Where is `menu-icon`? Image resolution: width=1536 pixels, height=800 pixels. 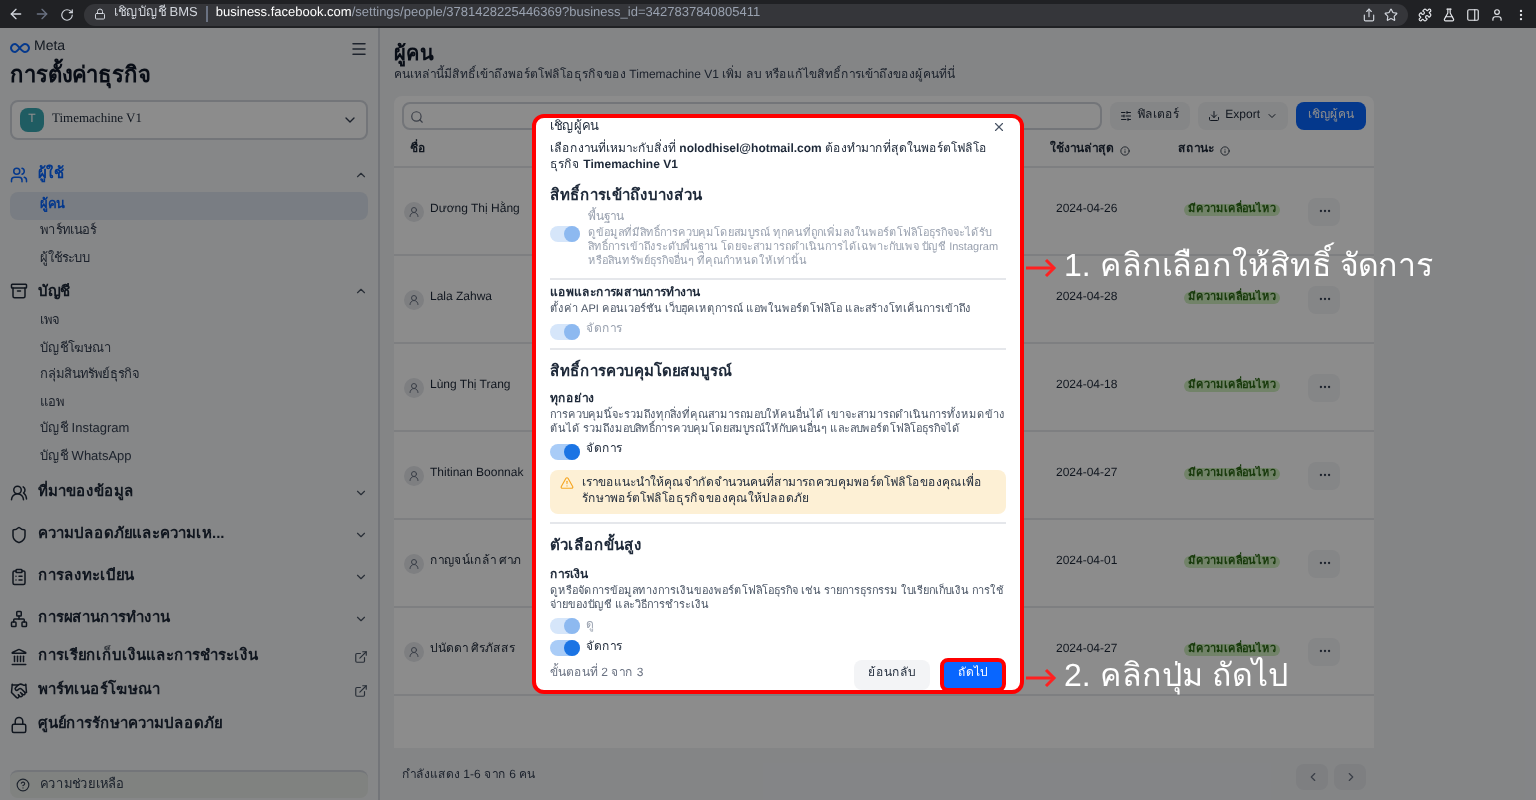 menu-icon is located at coordinates (359, 48).